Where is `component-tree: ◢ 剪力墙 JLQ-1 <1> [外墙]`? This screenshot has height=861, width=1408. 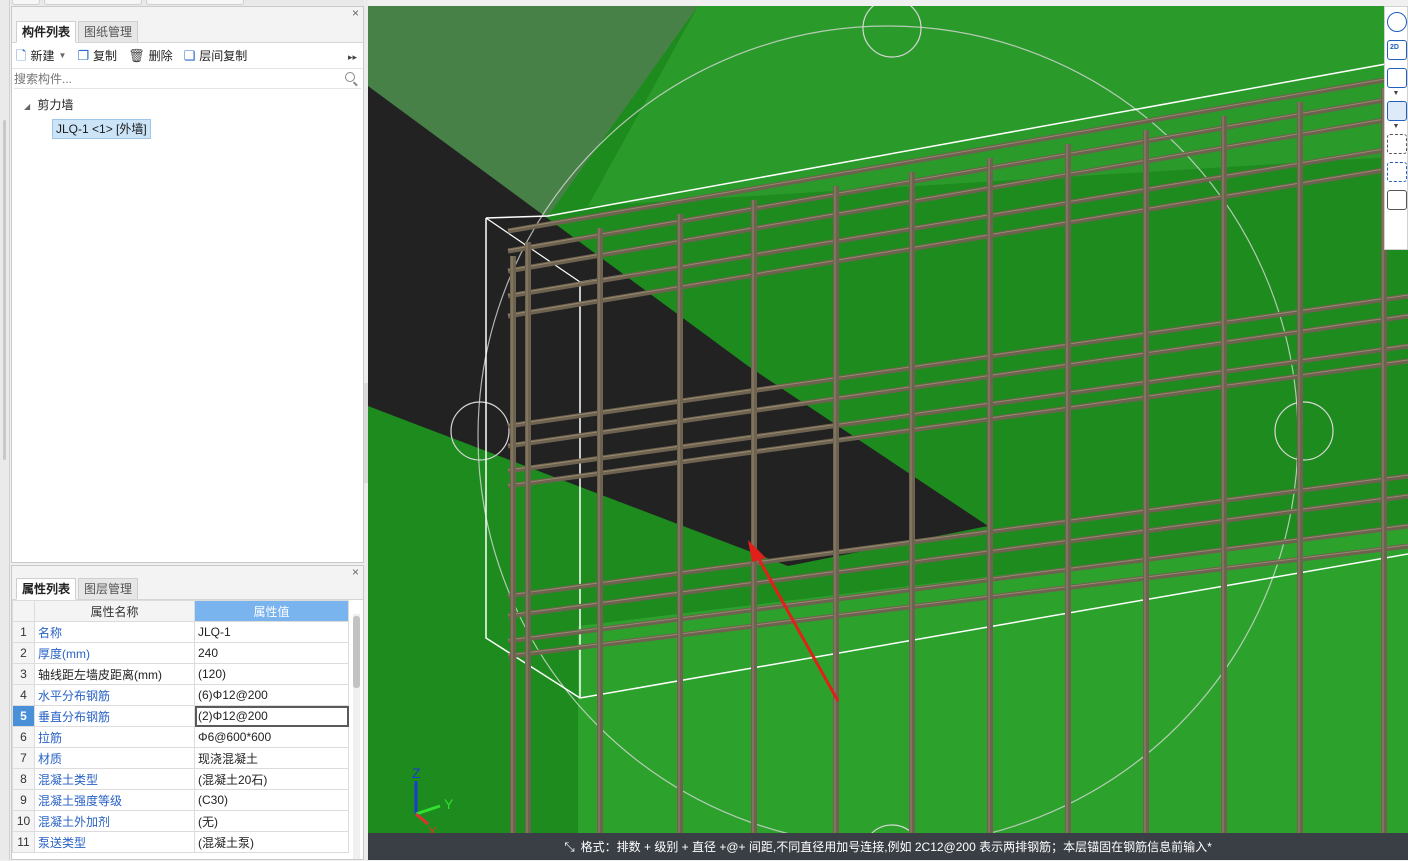
component-tree: ◢ 剪力墙 JLQ-1 <1> [外墙] is located at coordinates (187, 114).